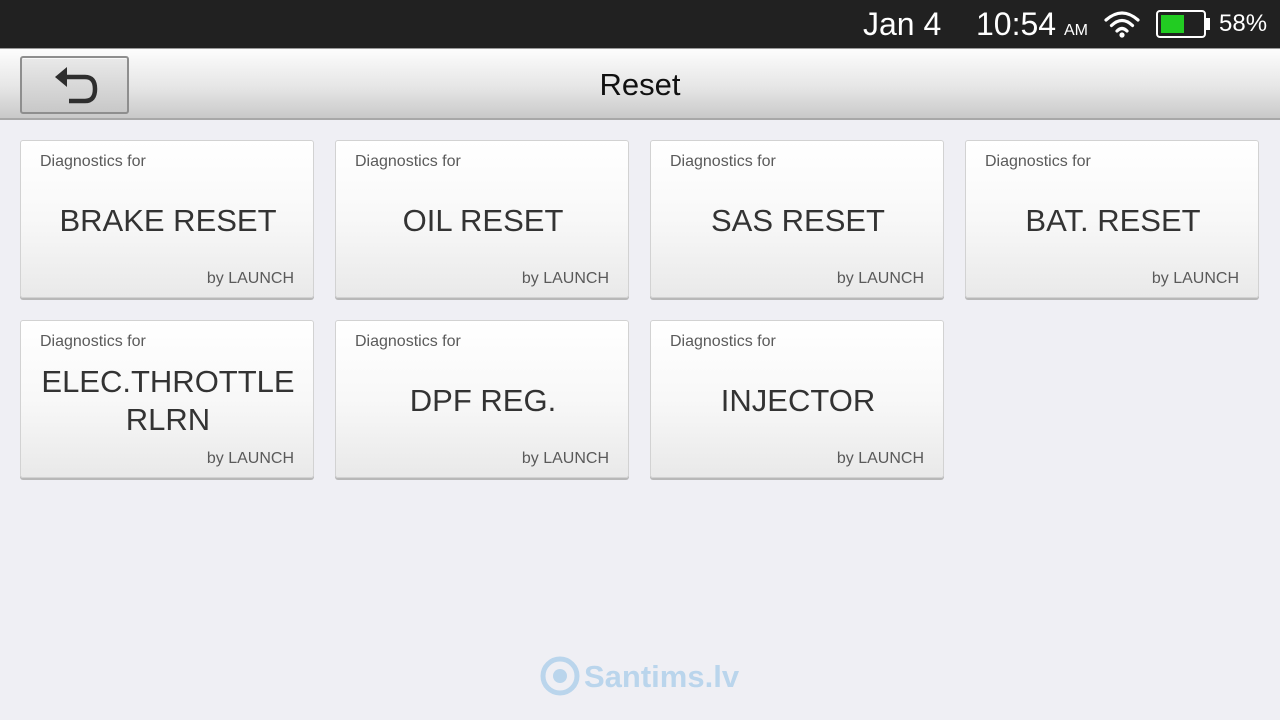 This screenshot has width=1280, height=720. I want to click on tile-name: OIL RESET, so click(483, 220).